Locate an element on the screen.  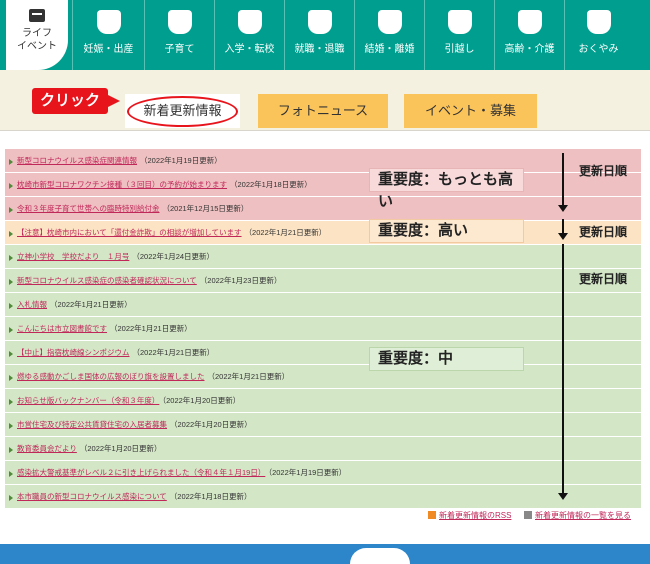
news-row: 市営住宅及び特定公共賃貸住宅の入居者募集 （2022年1月20日更新） is located at coordinates (323, 425).